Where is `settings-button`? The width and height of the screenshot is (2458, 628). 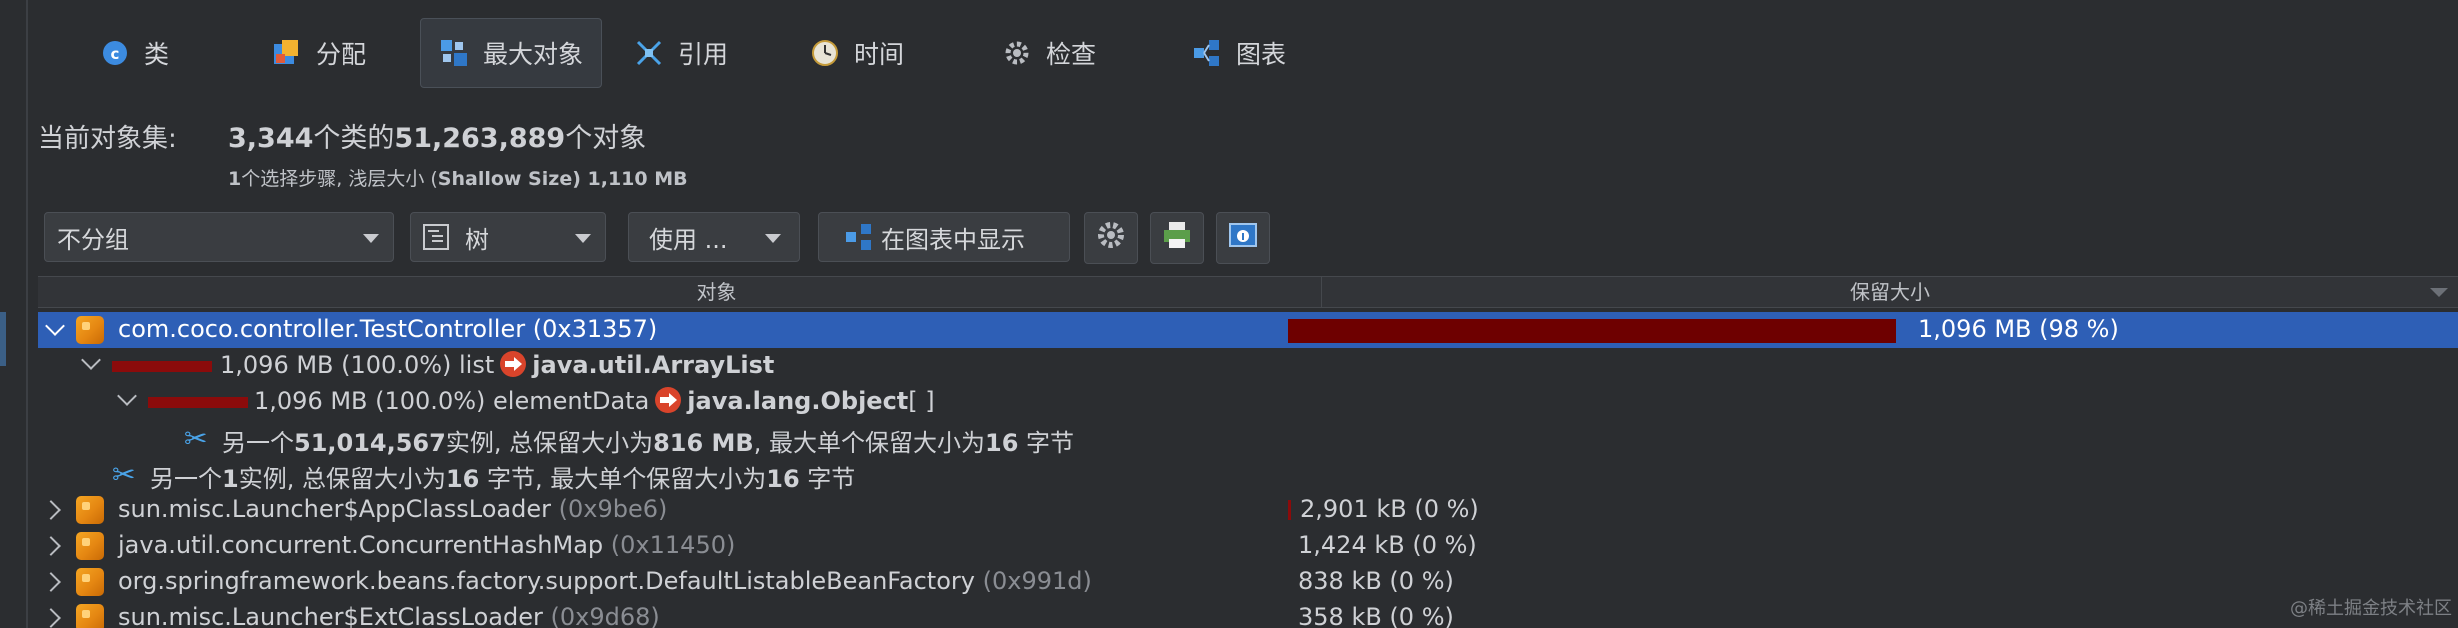
settings-button is located at coordinates (1111, 238).